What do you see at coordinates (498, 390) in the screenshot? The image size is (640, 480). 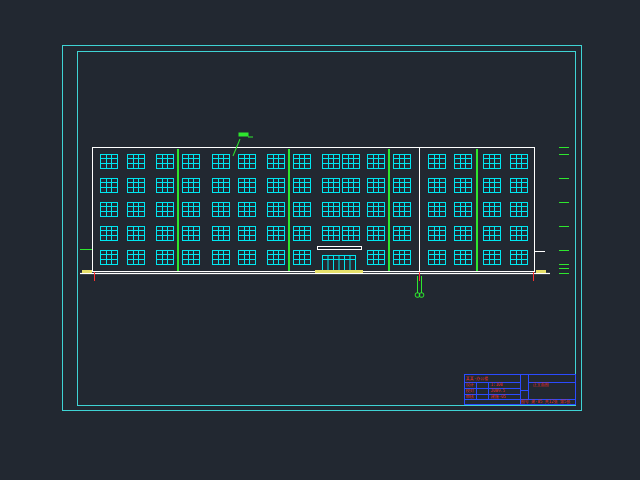 I see `field-date: 2009.5` at bounding box center [498, 390].